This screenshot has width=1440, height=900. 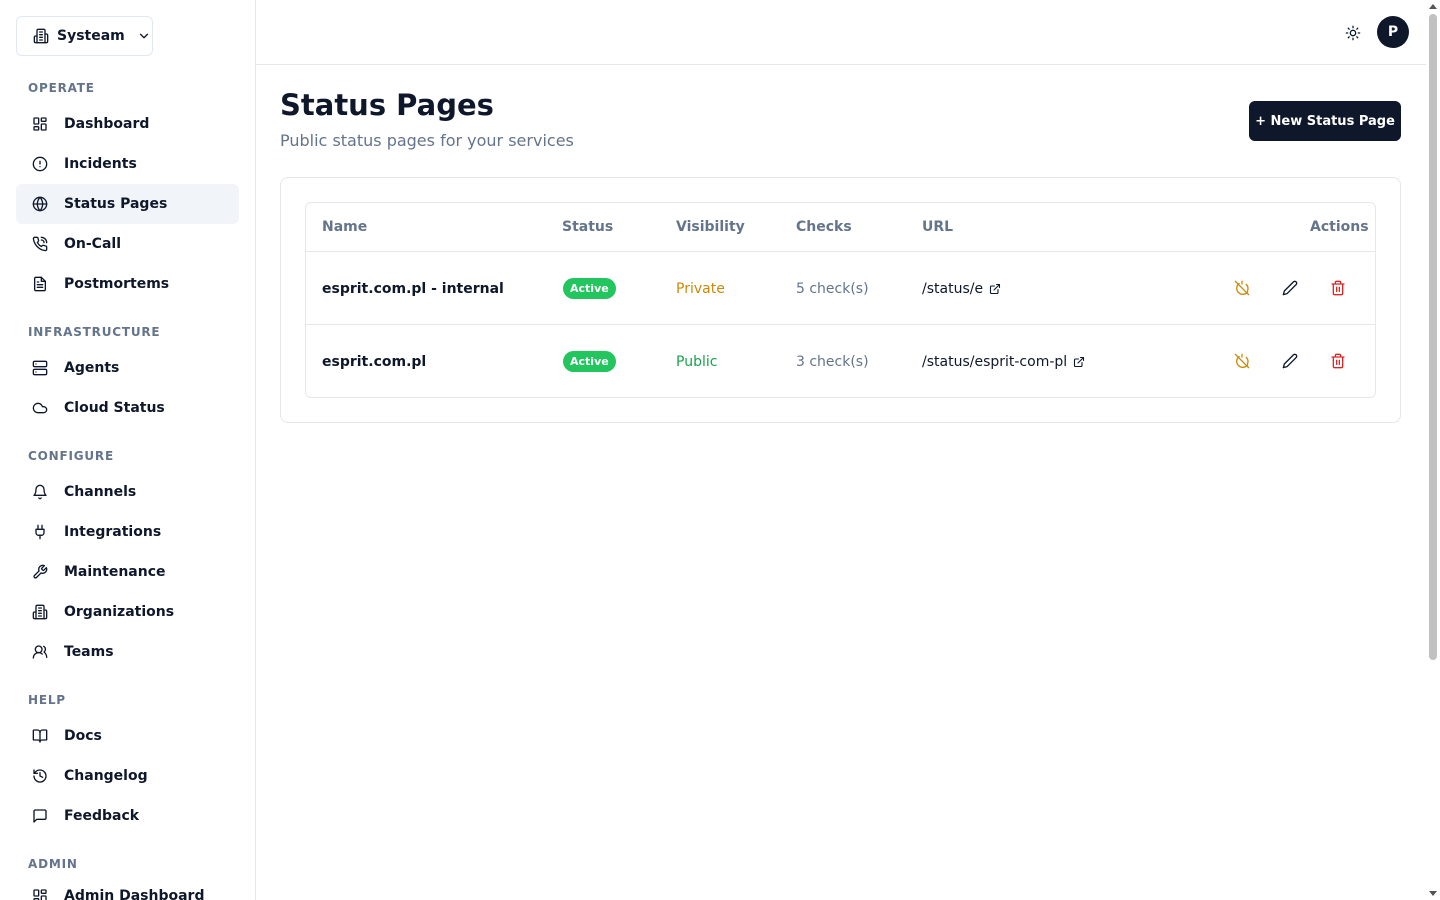 I want to click on sidebar-item-label: Changelog, so click(x=106, y=776).